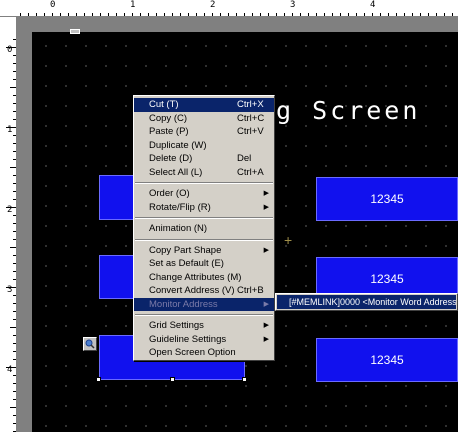 The width and height of the screenshot is (458, 432). I want to click on menu-item-label: Open Screen Option, so click(192, 352).